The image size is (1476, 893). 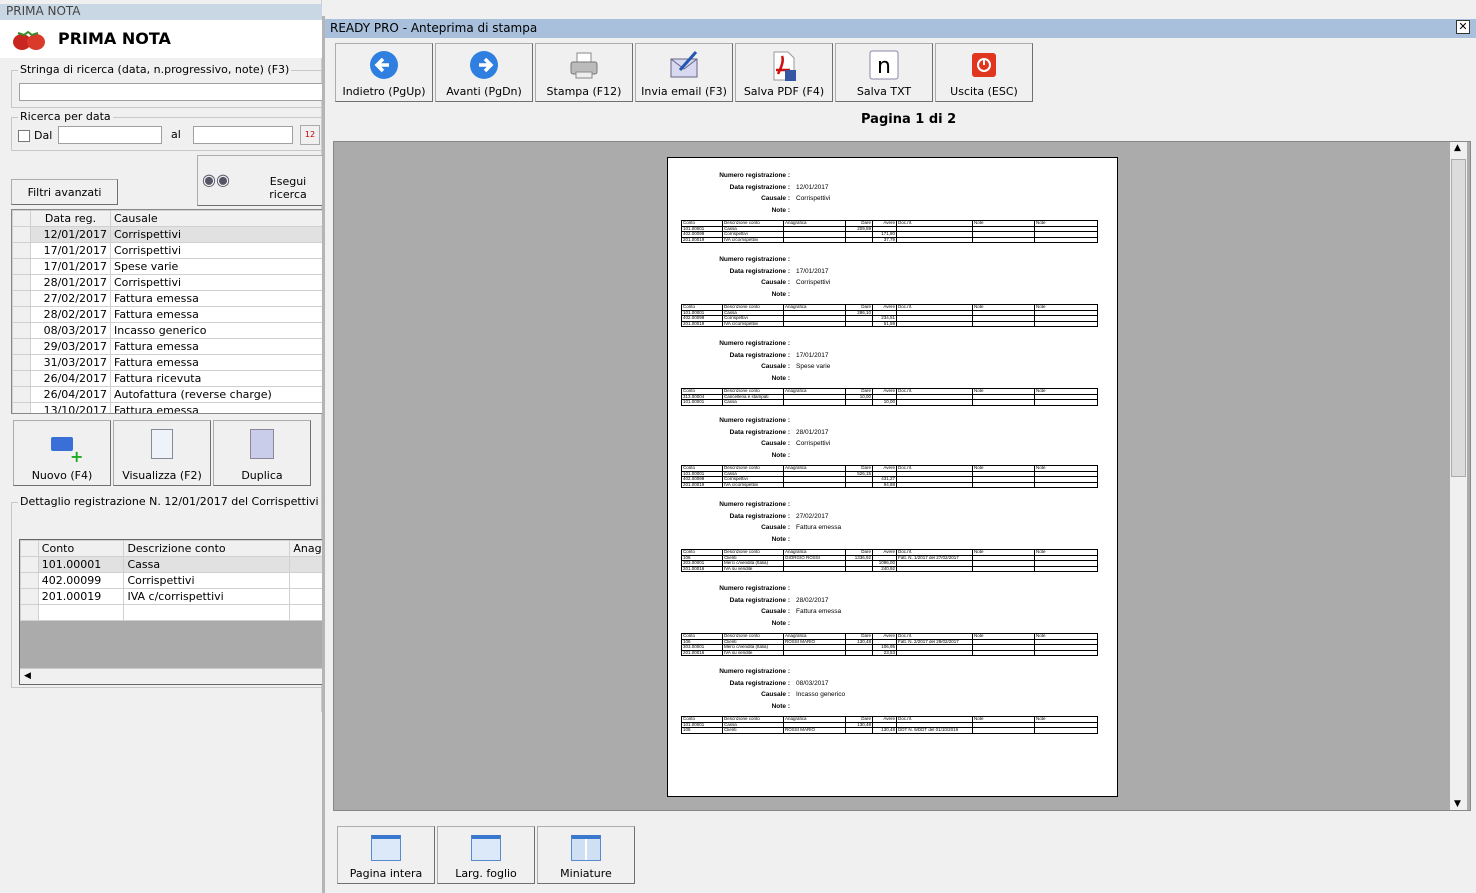 What do you see at coordinates (812, 432) in the screenshot?
I see `data-value: 28/01/2017` at bounding box center [812, 432].